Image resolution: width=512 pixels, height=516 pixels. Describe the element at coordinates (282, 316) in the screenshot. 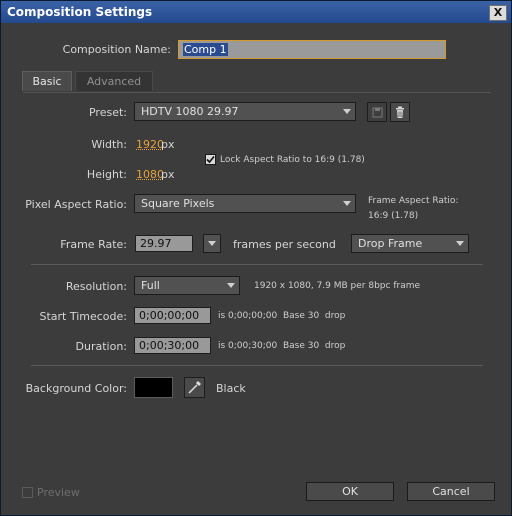

I see `start-timecode-info: is 0;00;00;00 Base 30 drop` at that location.